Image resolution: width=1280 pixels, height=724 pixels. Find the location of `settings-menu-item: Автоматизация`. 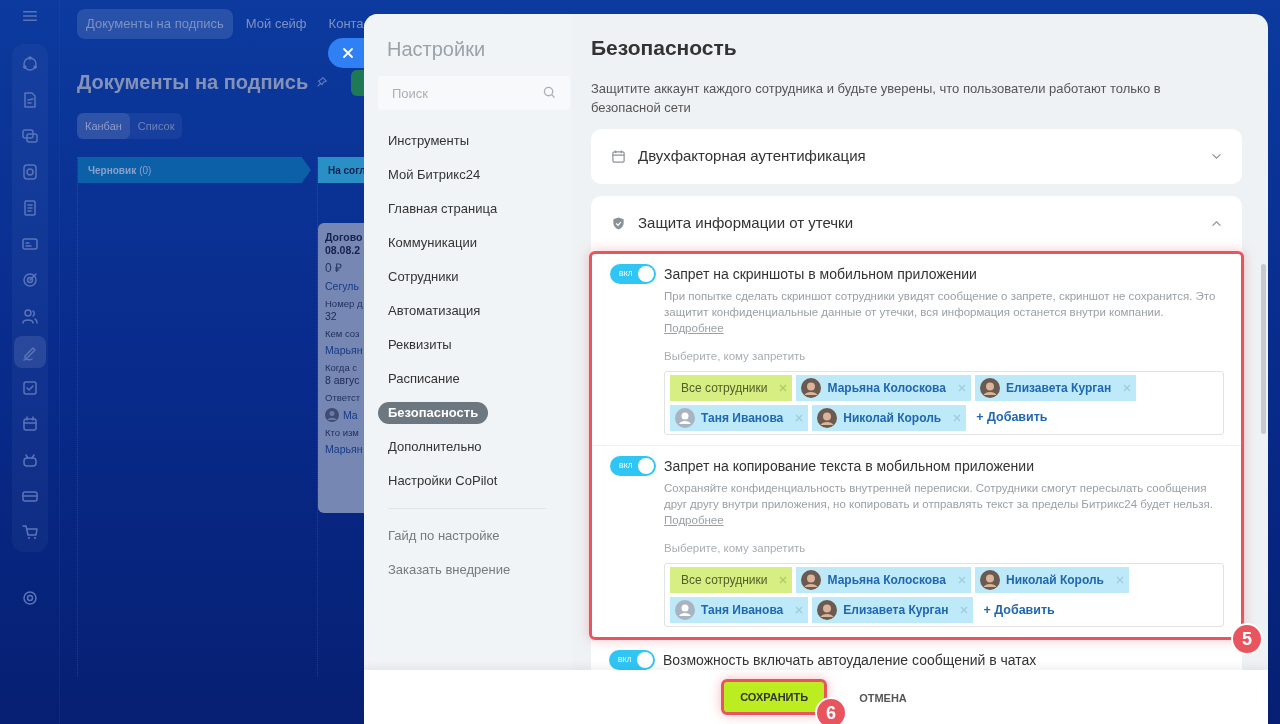

settings-menu-item: Автоматизация is located at coordinates (434, 311).